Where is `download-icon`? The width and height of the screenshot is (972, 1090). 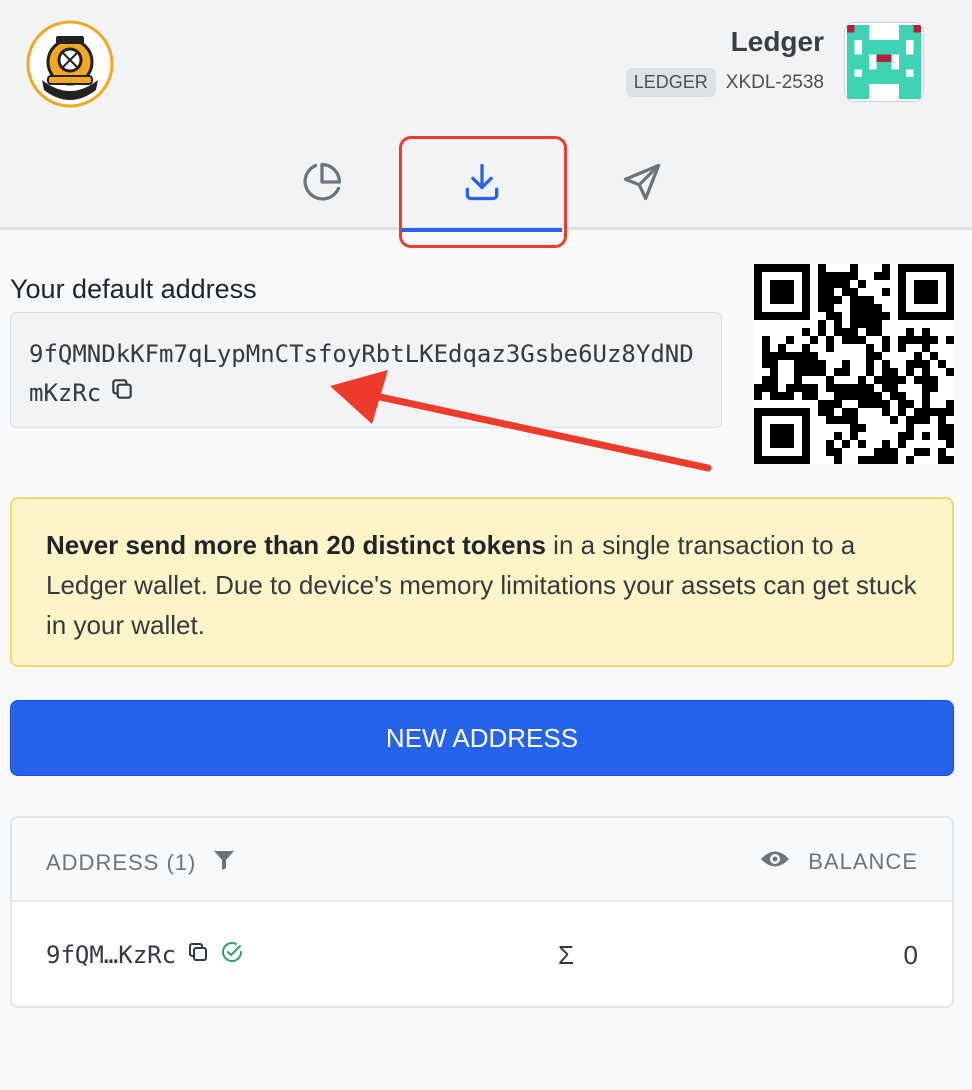
download-icon is located at coordinates (482, 195).